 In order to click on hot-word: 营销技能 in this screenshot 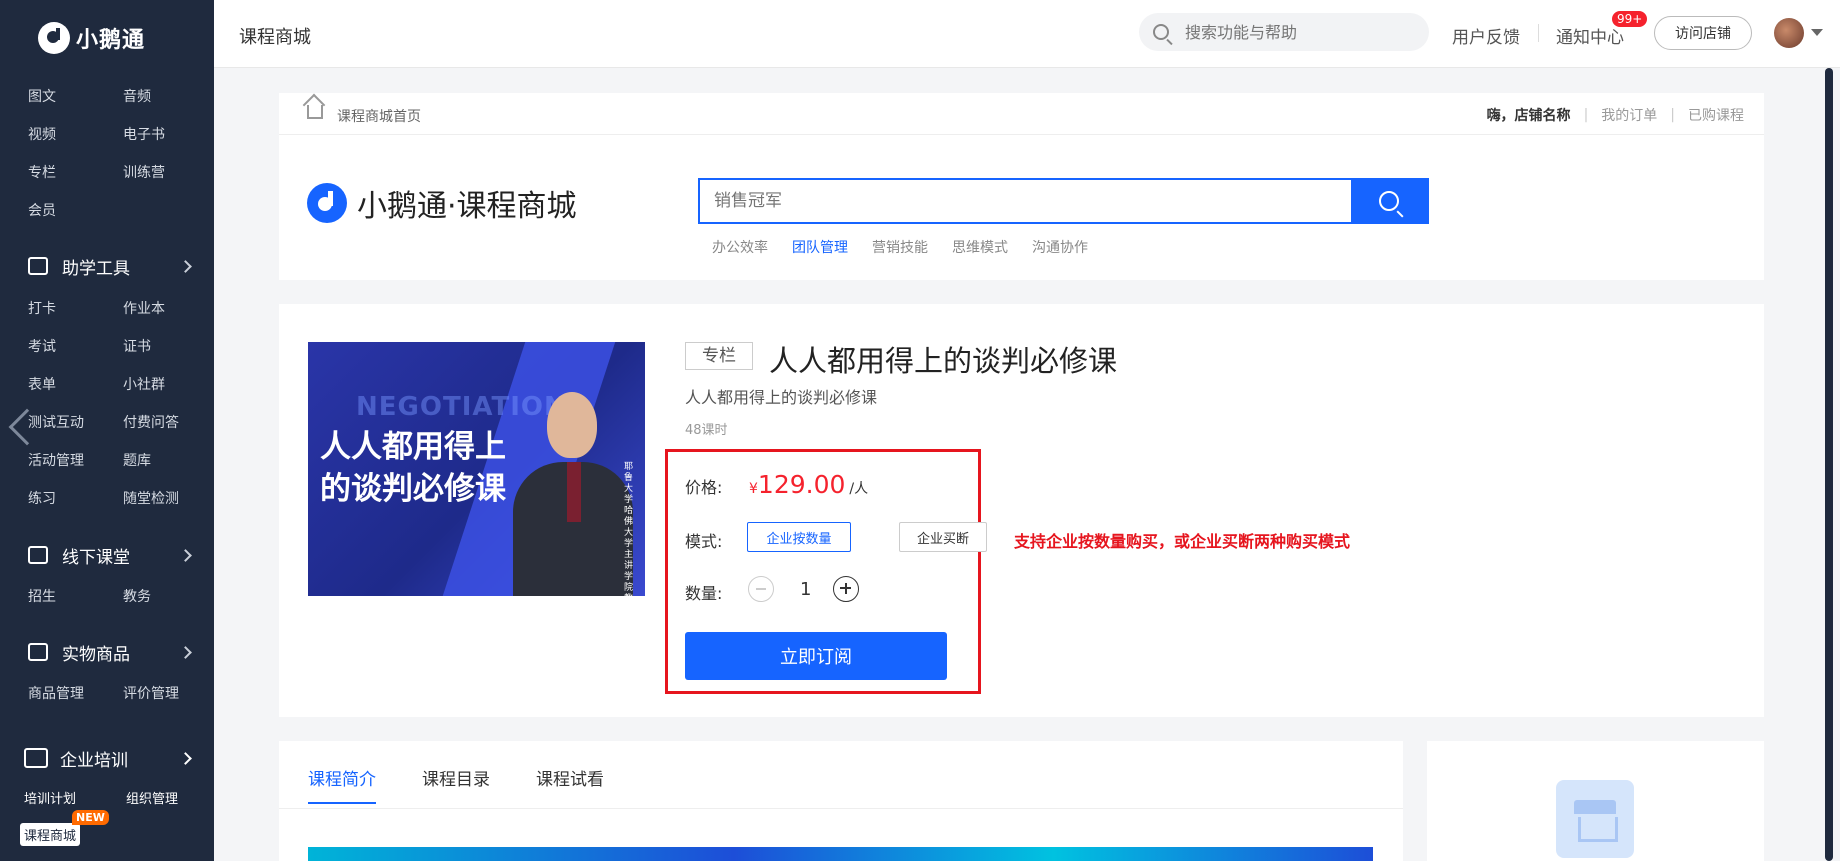, I will do `click(900, 247)`.